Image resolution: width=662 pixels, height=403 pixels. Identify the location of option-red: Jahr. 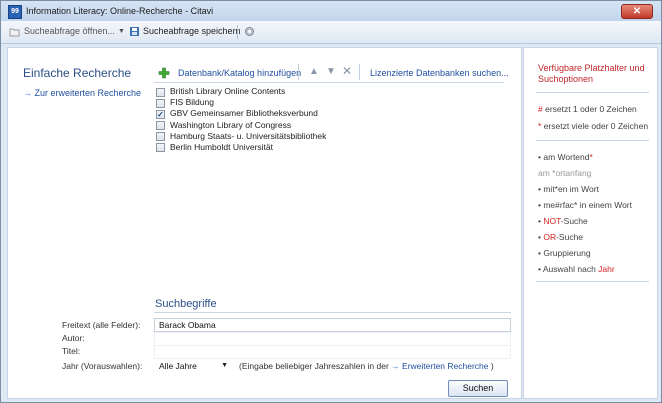
(606, 269).